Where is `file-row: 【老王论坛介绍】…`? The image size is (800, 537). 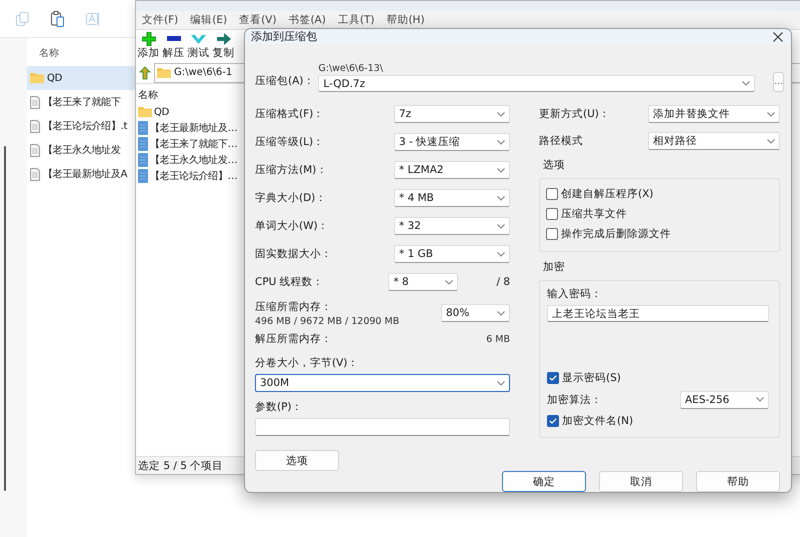 file-row: 【老王论坛介绍】… is located at coordinates (188, 176).